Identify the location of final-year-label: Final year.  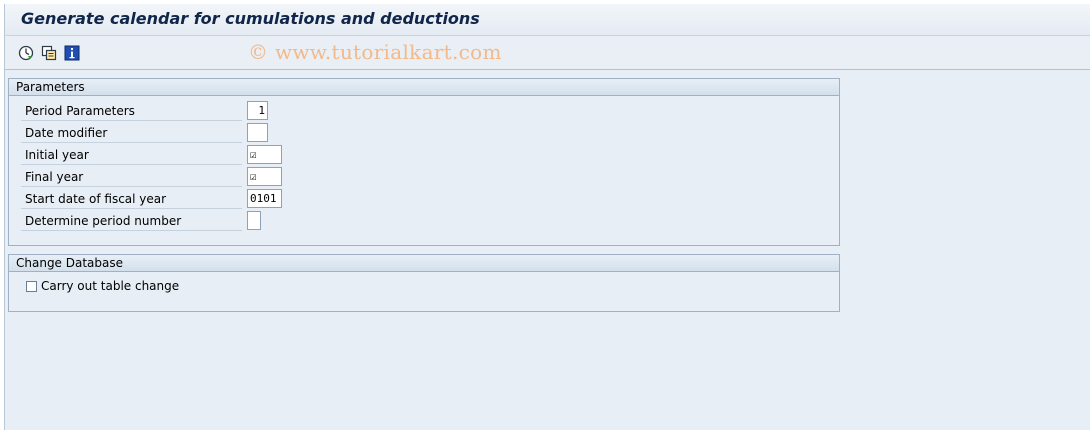
(131, 176).